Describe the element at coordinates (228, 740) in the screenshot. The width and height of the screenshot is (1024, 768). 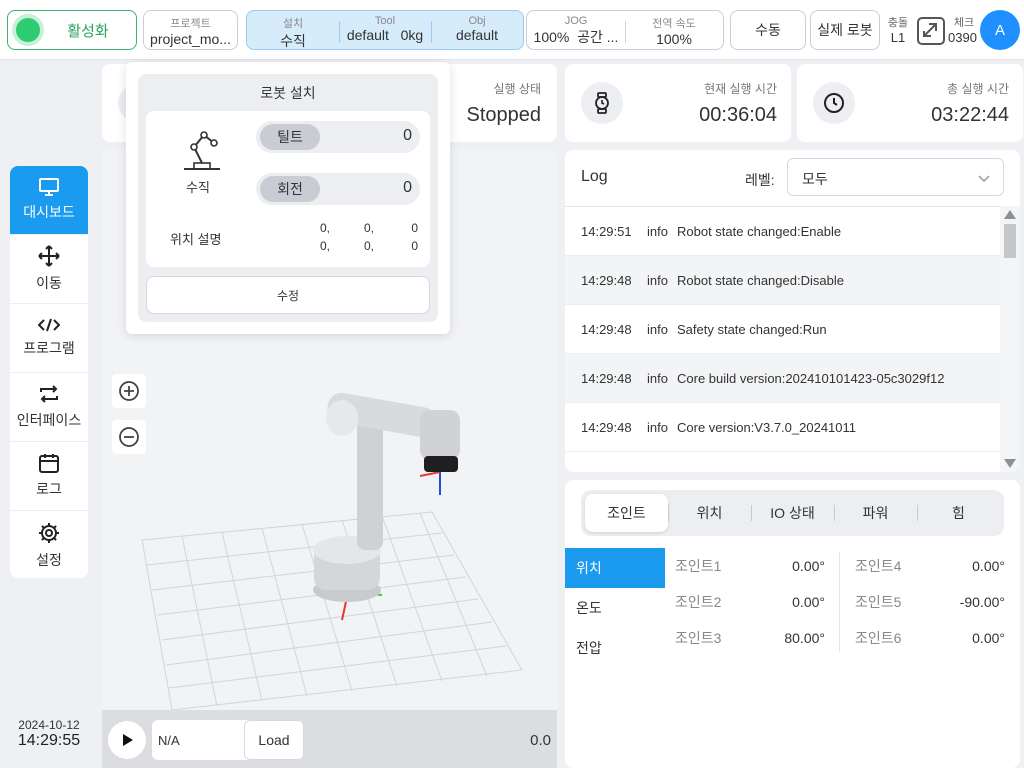
I see `program-name-field: N/A Load` at that location.